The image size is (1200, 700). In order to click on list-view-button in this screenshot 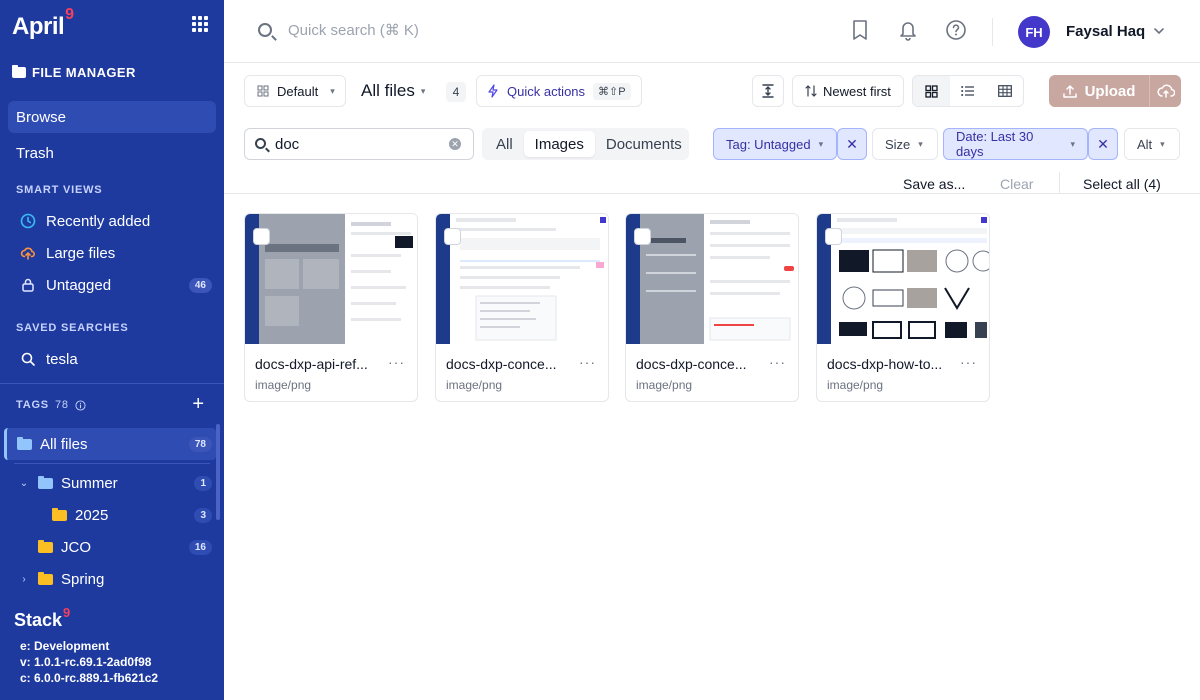, I will do `click(968, 91)`.